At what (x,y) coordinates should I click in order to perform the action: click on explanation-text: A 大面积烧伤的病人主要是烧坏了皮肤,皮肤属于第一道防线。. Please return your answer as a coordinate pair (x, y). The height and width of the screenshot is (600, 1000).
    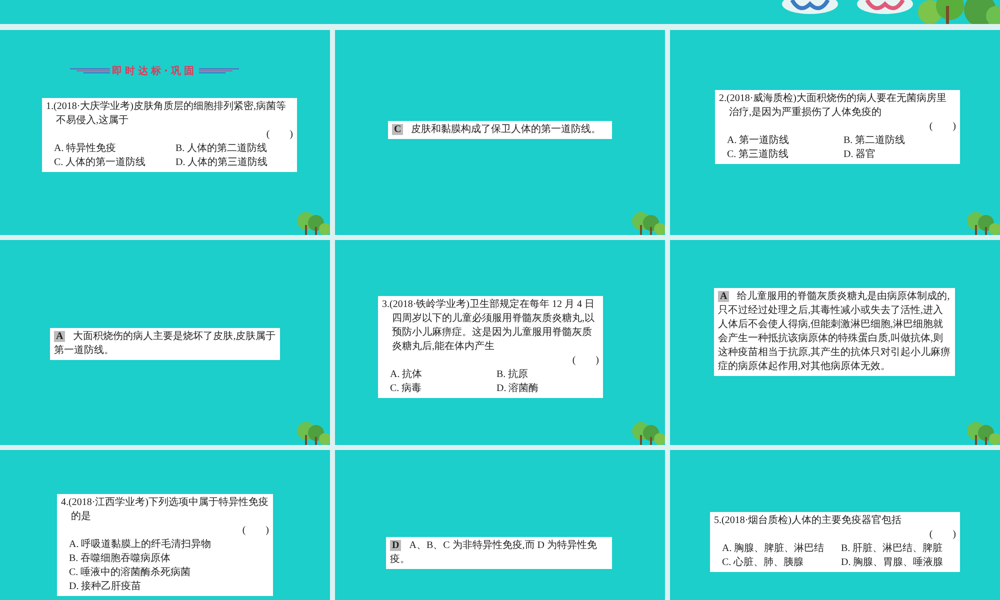
    Looking at the image, I should click on (165, 344).